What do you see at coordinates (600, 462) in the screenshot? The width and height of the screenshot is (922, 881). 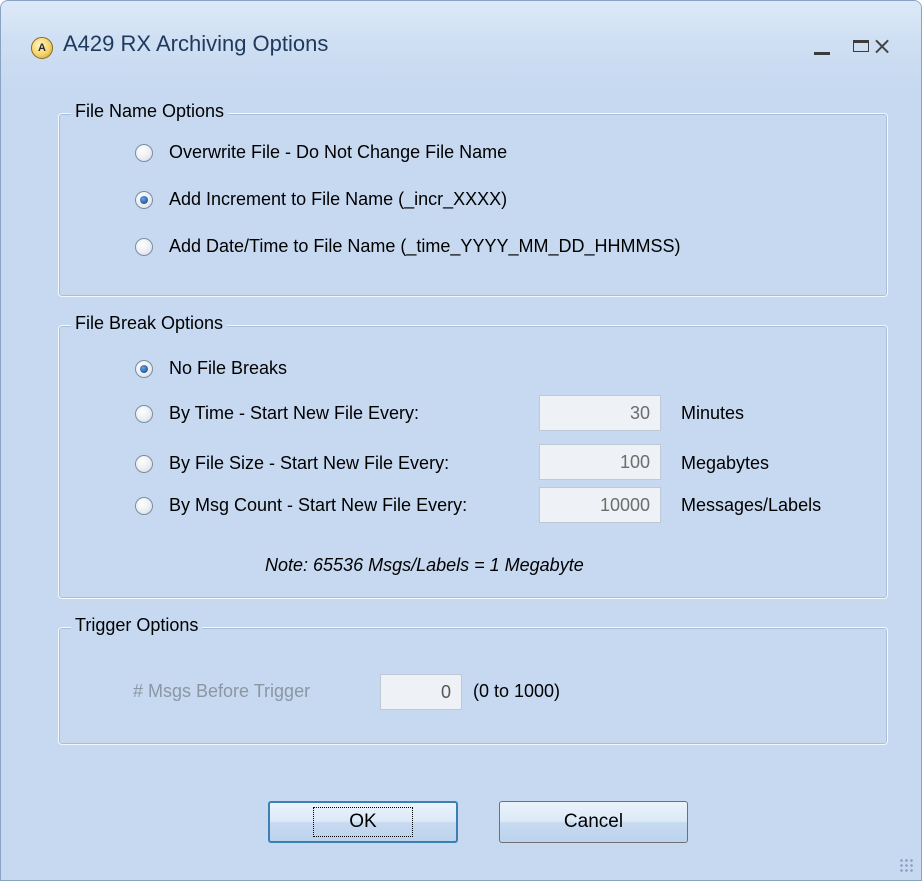 I see `by-file-size-megabytes-input: 100` at bounding box center [600, 462].